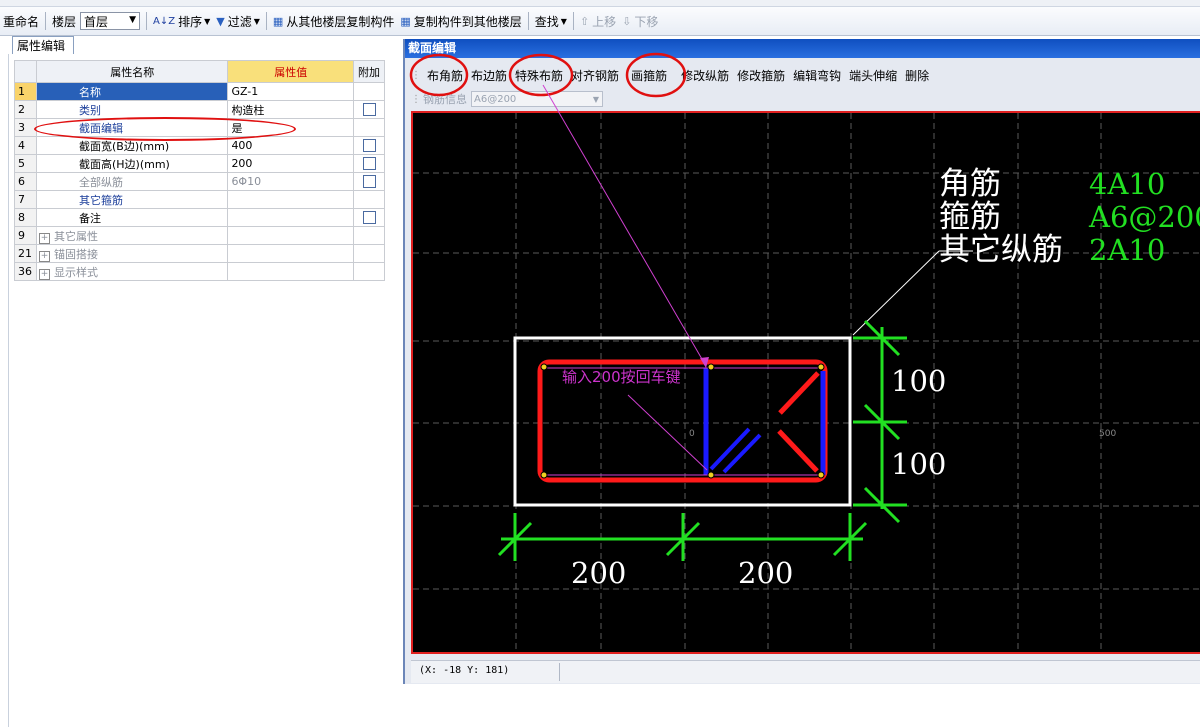 The image size is (1200, 727). What do you see at coordinates (705, 75) in the screenshot?
I see `tool-modify-longitudinal: 修改纵筋` at bounding box center [705, 75].